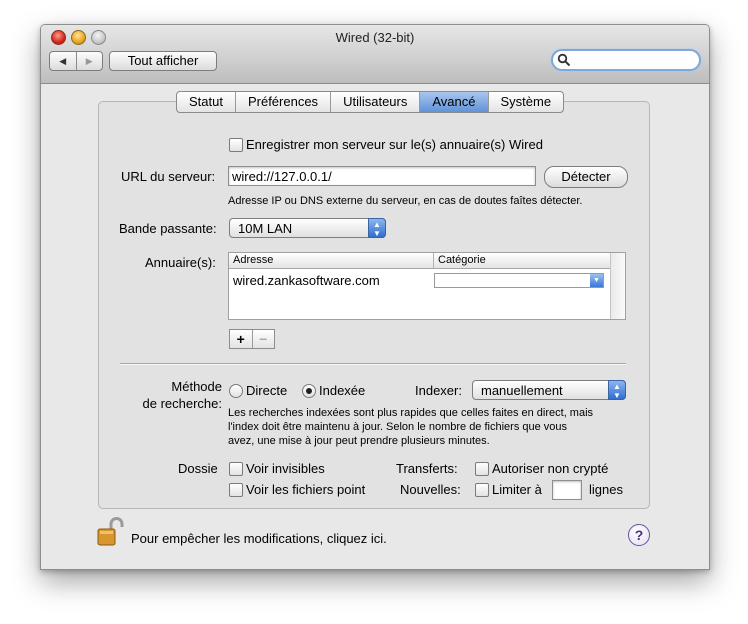 The image size is (748, 624). What do you see at coordinates (459, 260) in the screenshot?
I see `column-header-category: Catégorie` at bounding box center [459, 260].